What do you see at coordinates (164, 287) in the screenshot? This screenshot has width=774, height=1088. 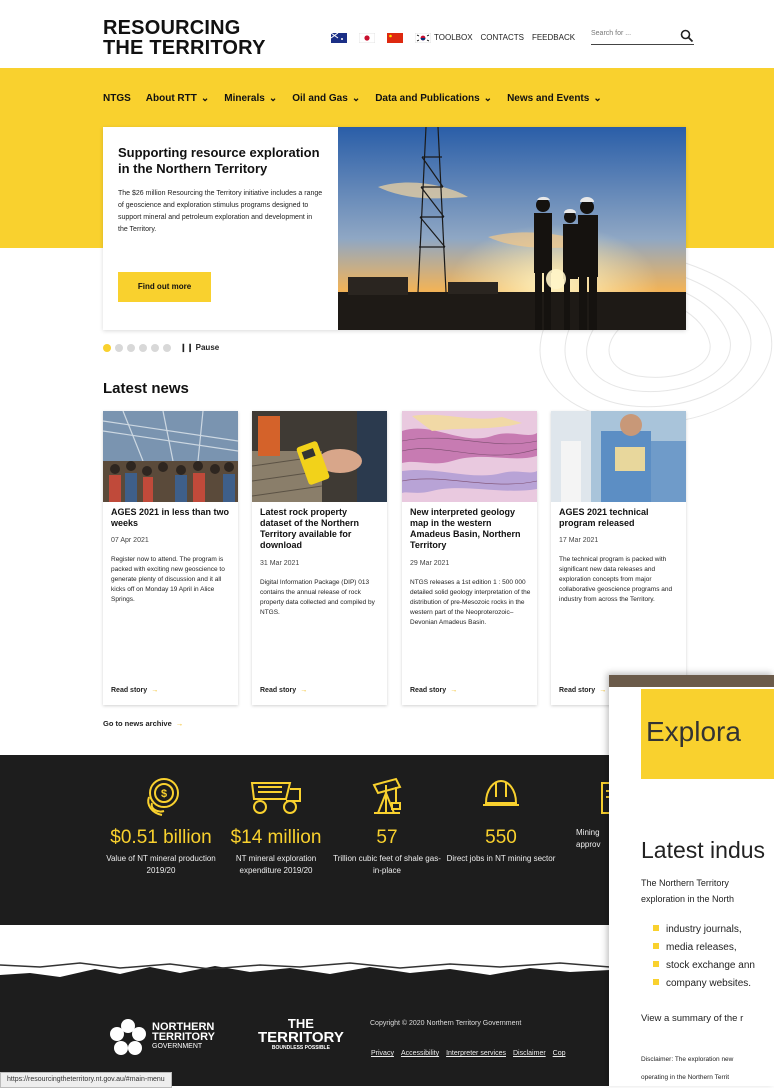 I see `find-out-more-button: Find out more` at bounding box center [164, 287].